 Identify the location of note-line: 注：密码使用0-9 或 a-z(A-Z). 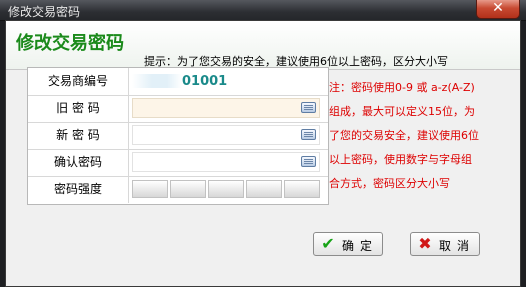
(402, 87).